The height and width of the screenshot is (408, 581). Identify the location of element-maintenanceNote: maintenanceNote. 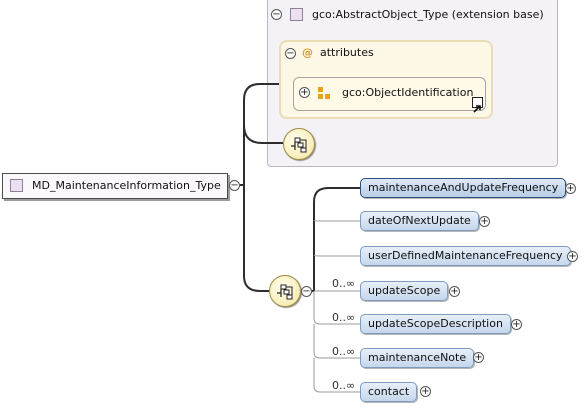
(417, 358).